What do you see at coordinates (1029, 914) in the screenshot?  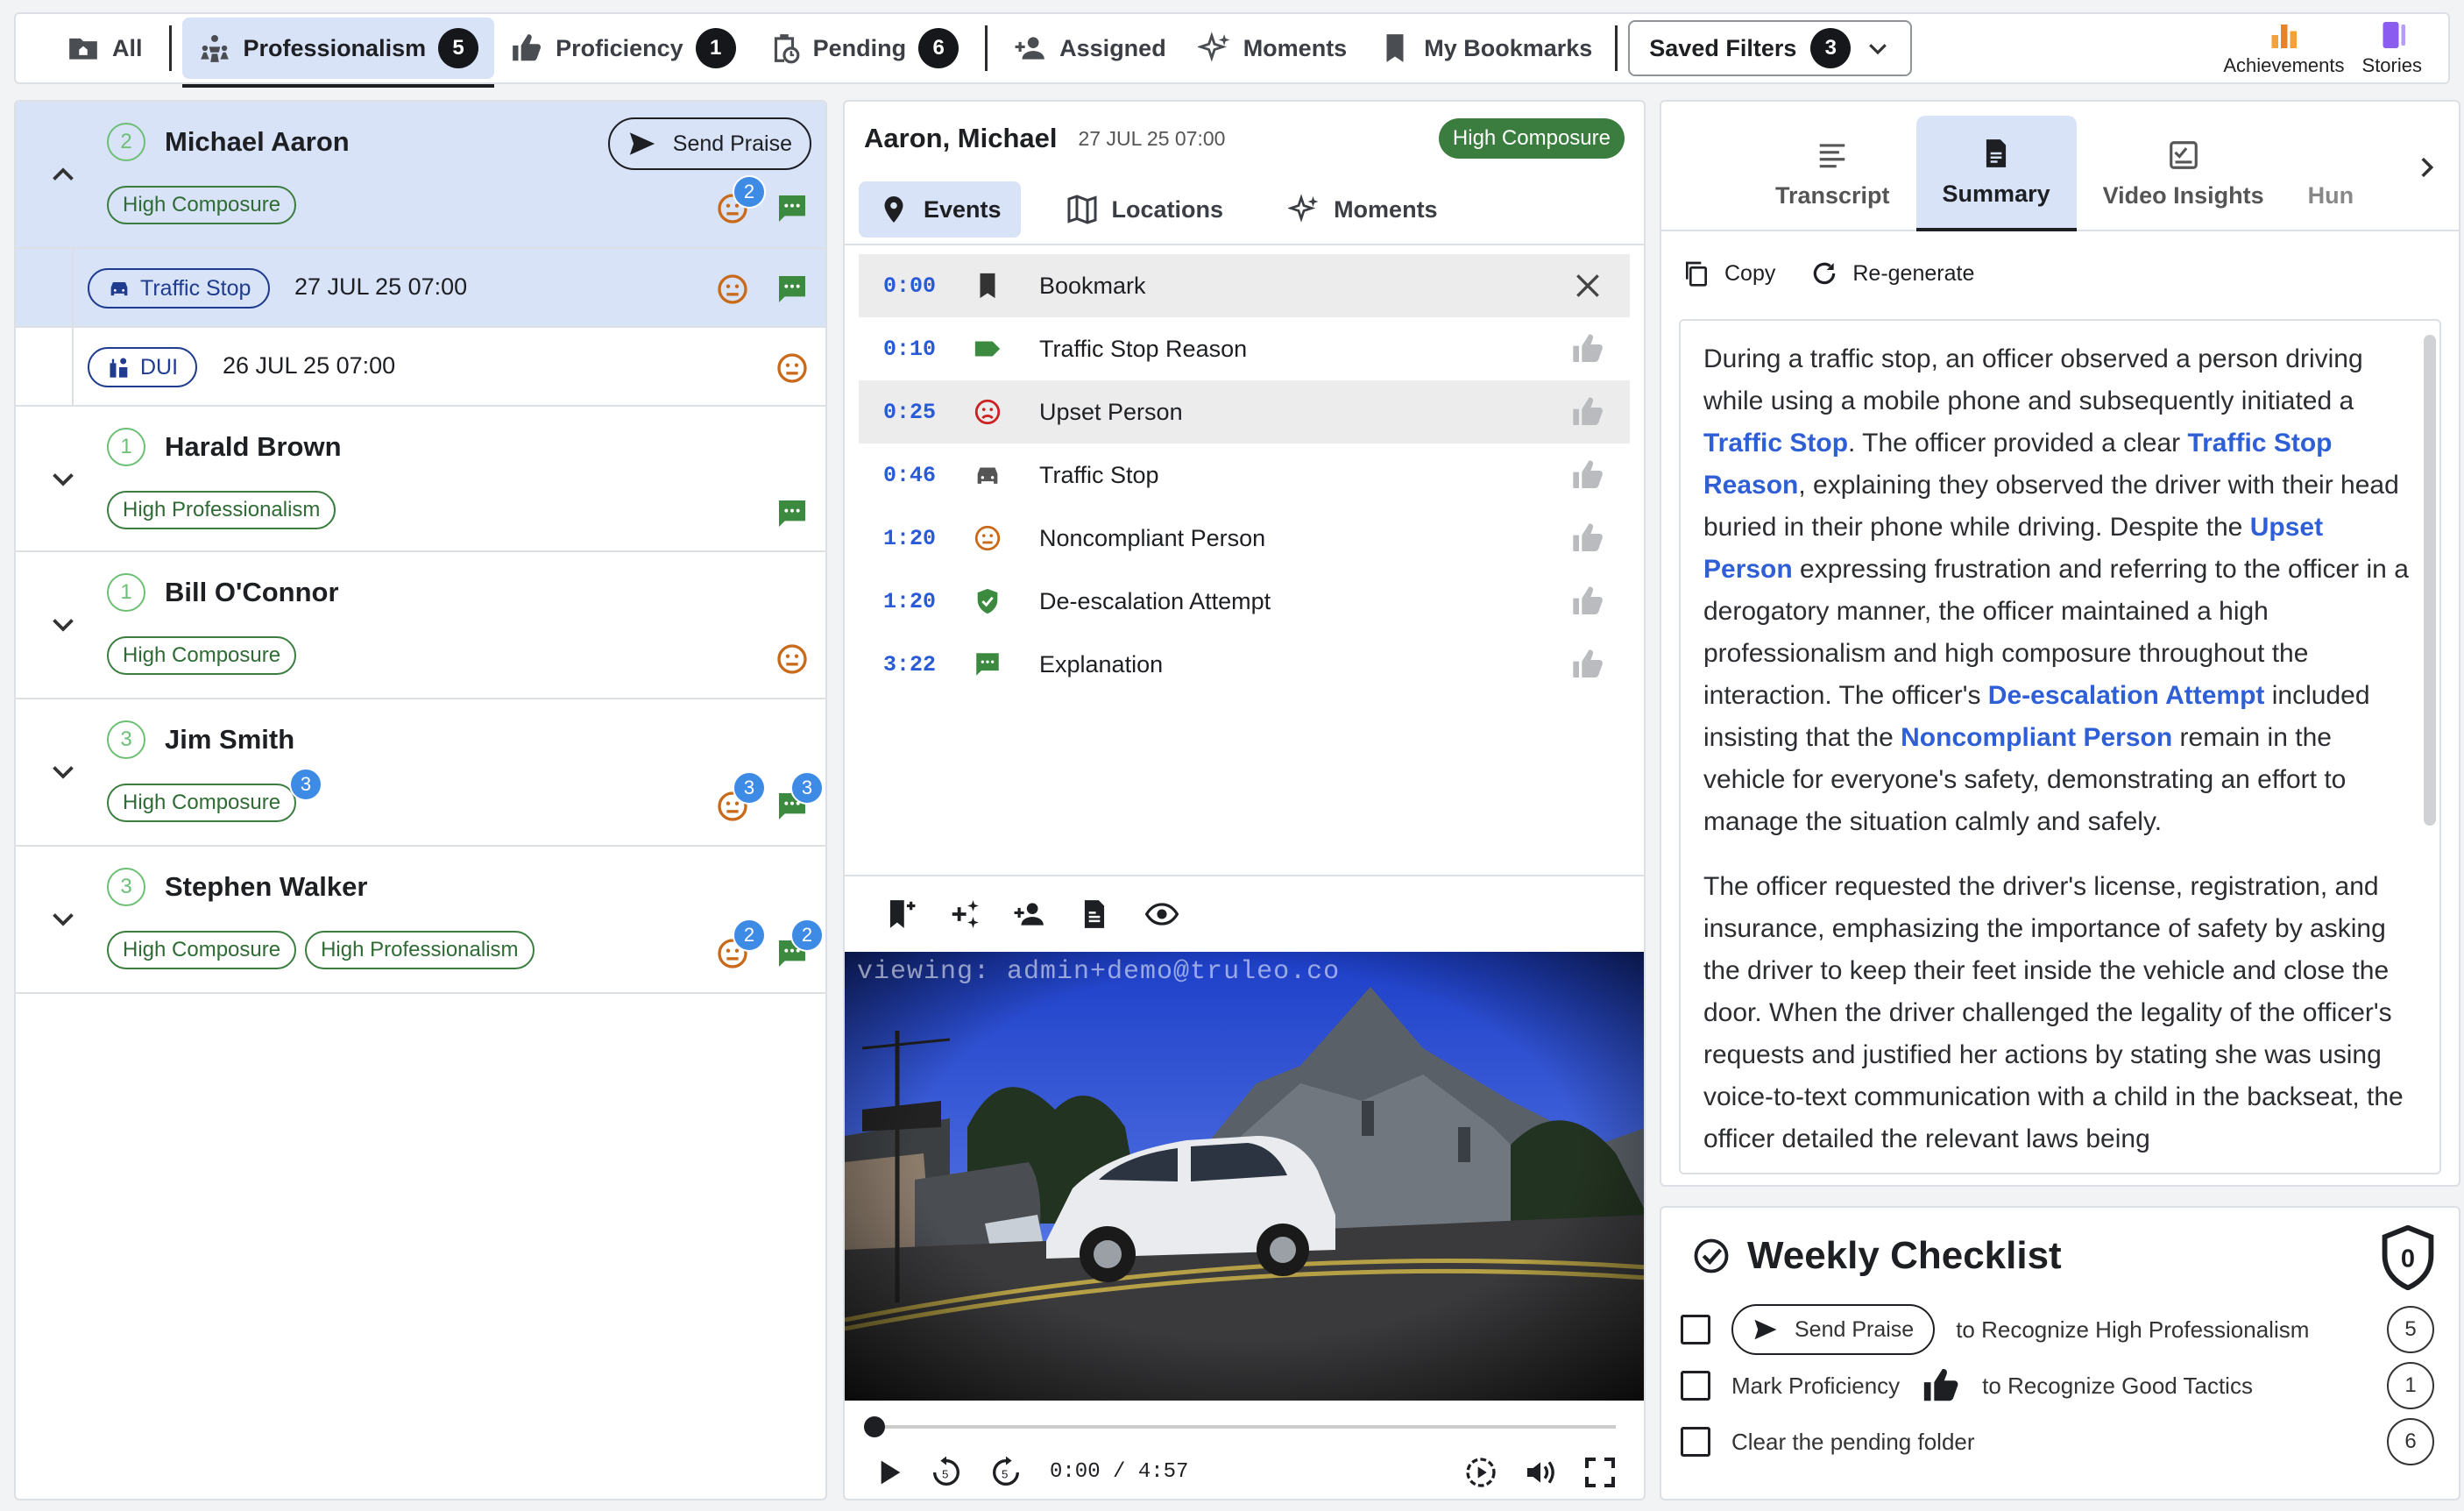 I see `assign-person-icon` at bounding box center [1029, 914].